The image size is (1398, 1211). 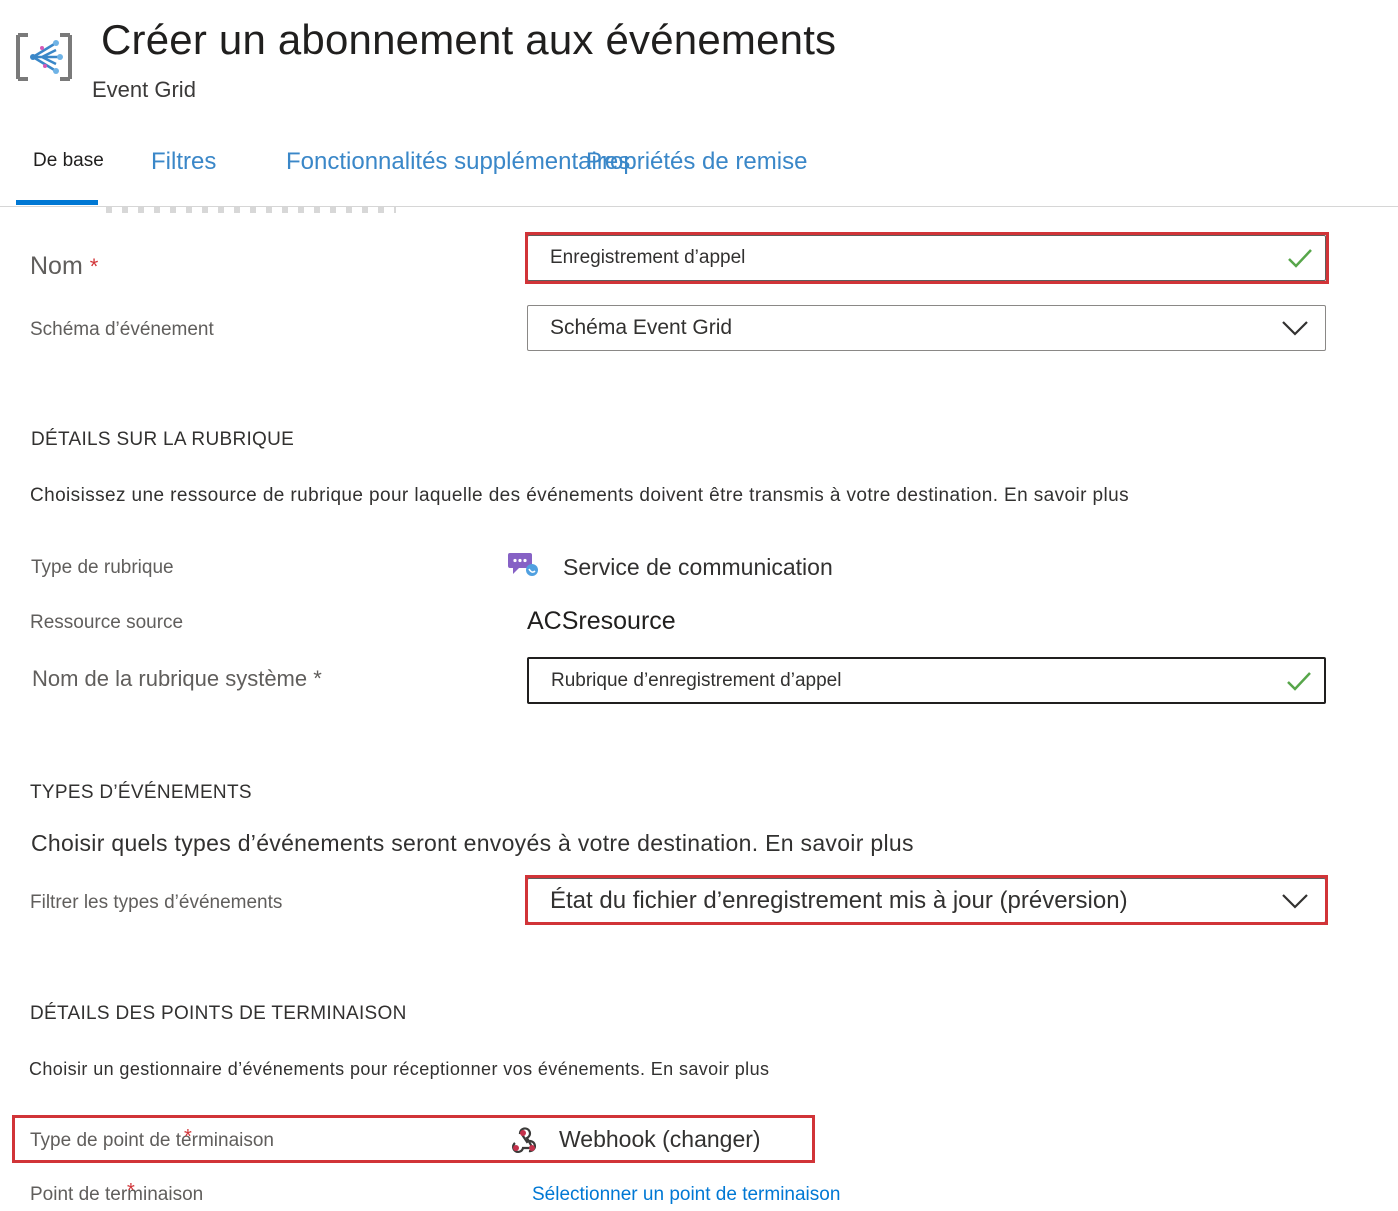 I want to click on chevron-down-icon, so click(x=1295, y=328).